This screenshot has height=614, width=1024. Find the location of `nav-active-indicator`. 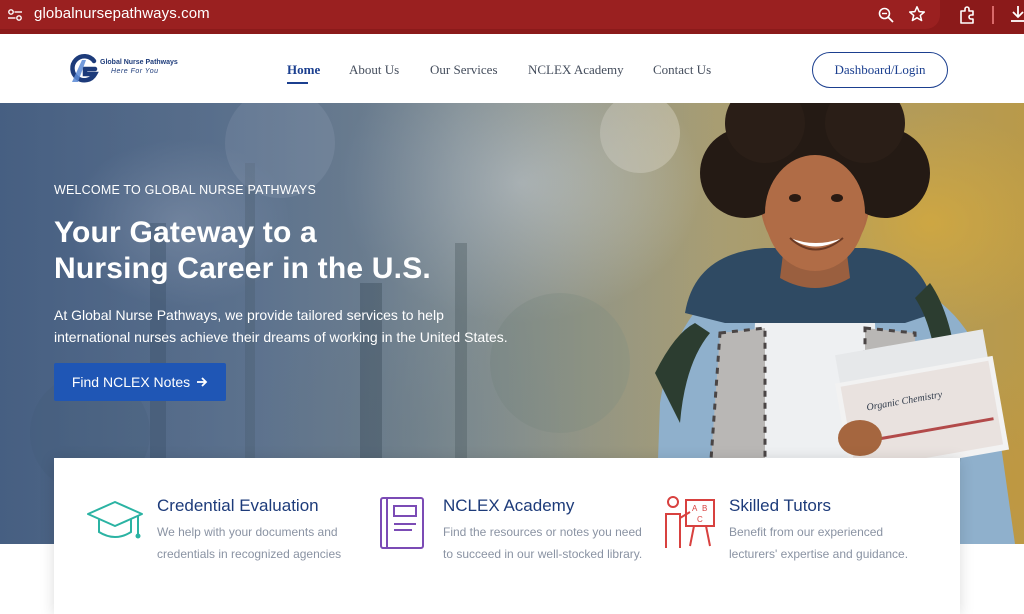

nav-active-indicator is located at coordinates (297, 83).